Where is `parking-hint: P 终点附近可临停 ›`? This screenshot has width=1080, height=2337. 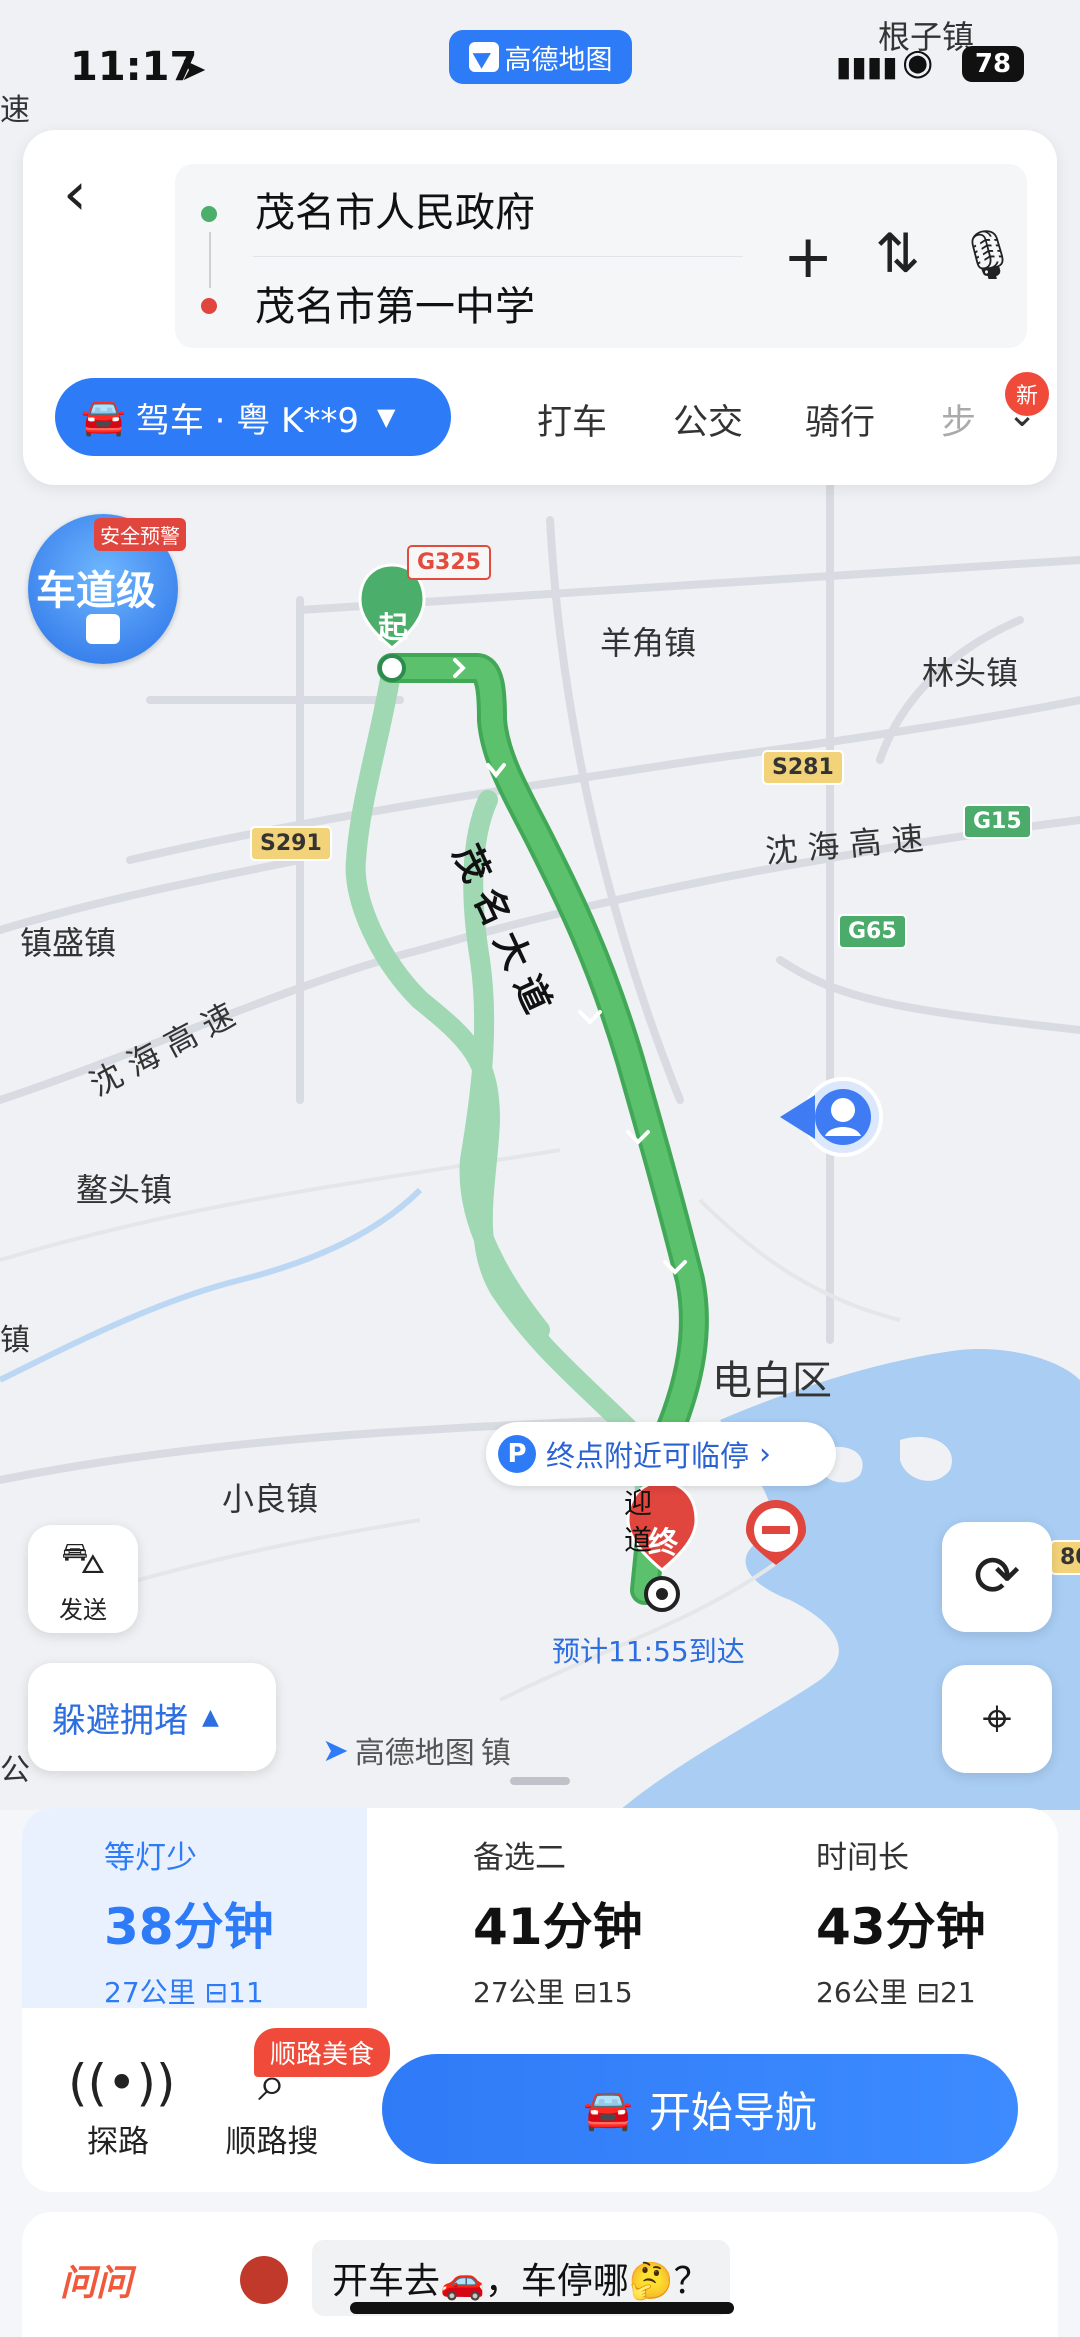
parking-hint: P 终点附近可临停 › is located at coordinates (661, 1454).